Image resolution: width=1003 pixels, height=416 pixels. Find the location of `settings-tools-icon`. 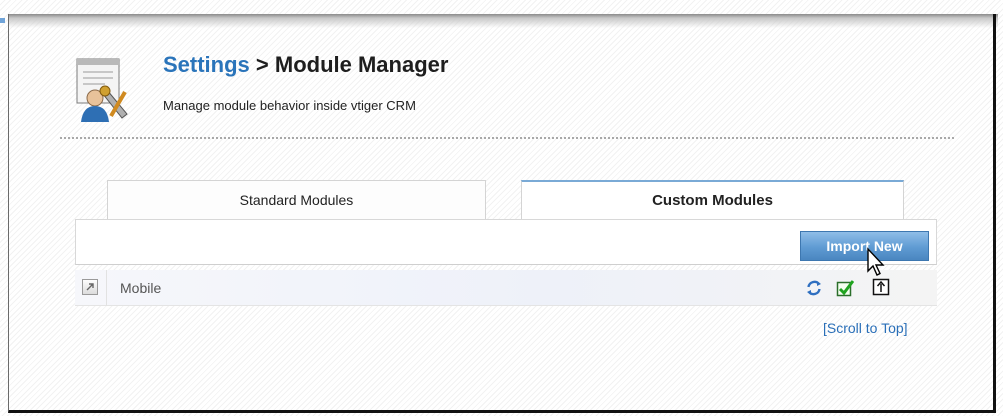

settings-tools-icon is located at coordinates (102, 90).